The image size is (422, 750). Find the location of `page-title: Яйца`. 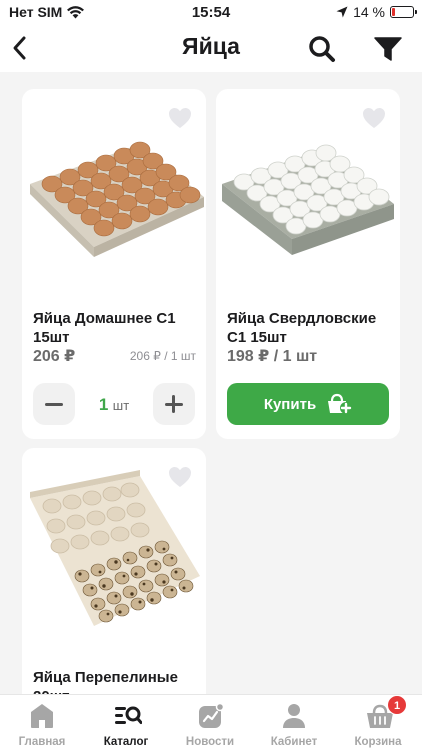

page-title: Яйца is located at coordinates (211, 46).